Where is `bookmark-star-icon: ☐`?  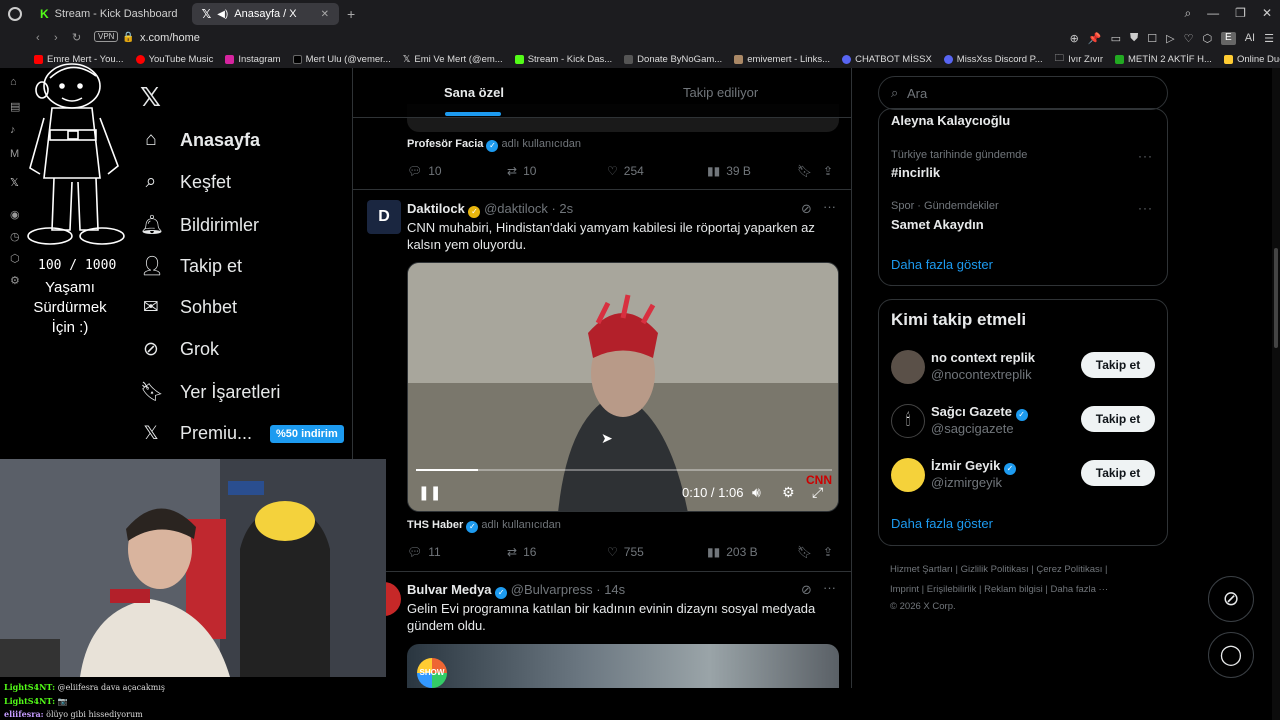 bookmark-star-icon: ☐ is located at coordinates (1152, 38).